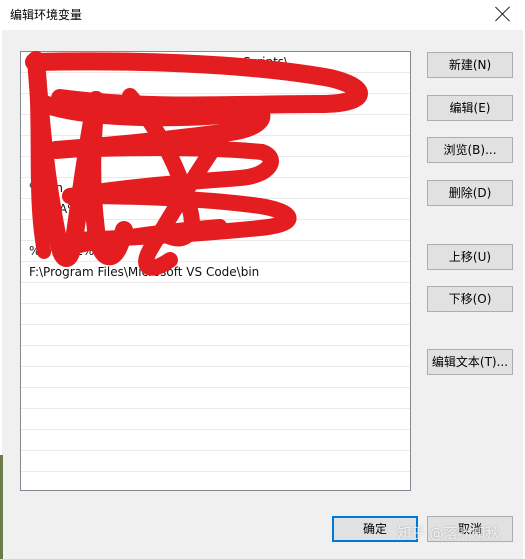 The width and height of the screenshot is (525, 559). I want to click on background-edge, so click(1, 507).